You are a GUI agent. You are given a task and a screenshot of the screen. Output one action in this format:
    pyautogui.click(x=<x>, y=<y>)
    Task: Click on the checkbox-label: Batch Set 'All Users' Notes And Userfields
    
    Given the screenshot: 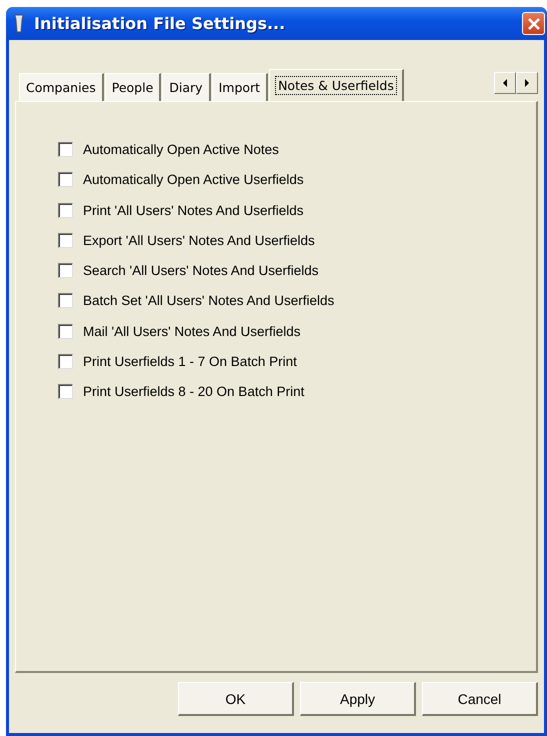 What is the action you would take?
    pyautogui.click(x=208, y=300)
    